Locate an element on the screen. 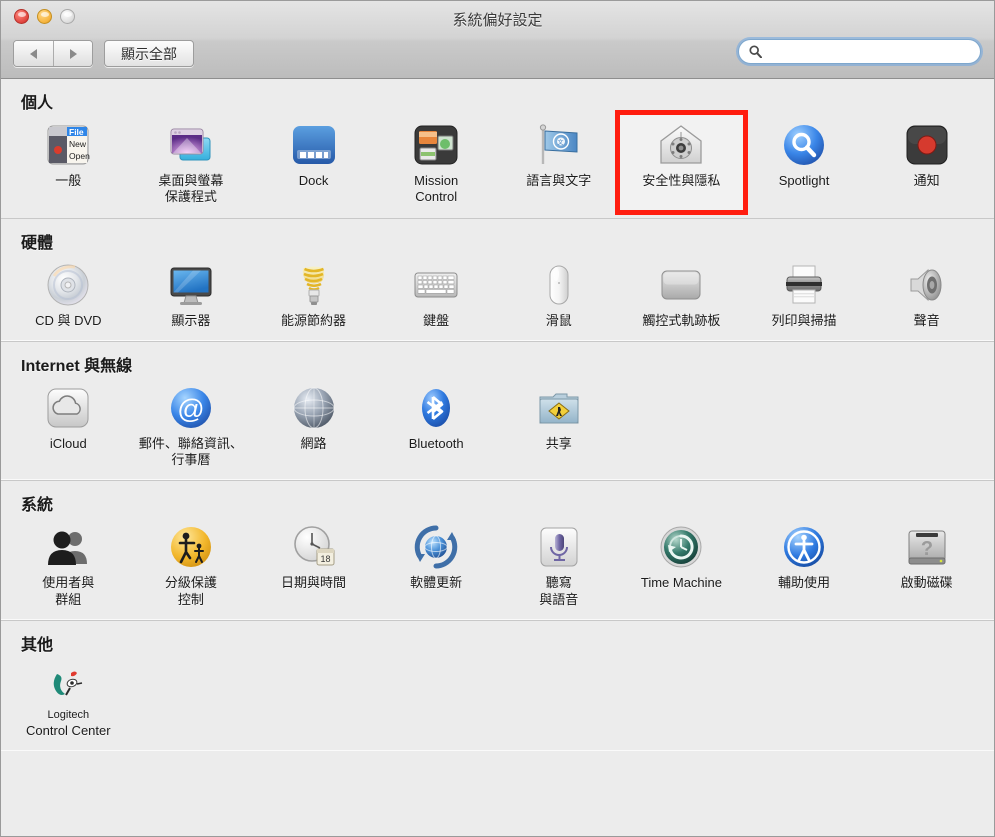 Image resolution: width=995 pixels, height=837 pixels. date-time-icon: 18 is located at coordinates (314, 546).